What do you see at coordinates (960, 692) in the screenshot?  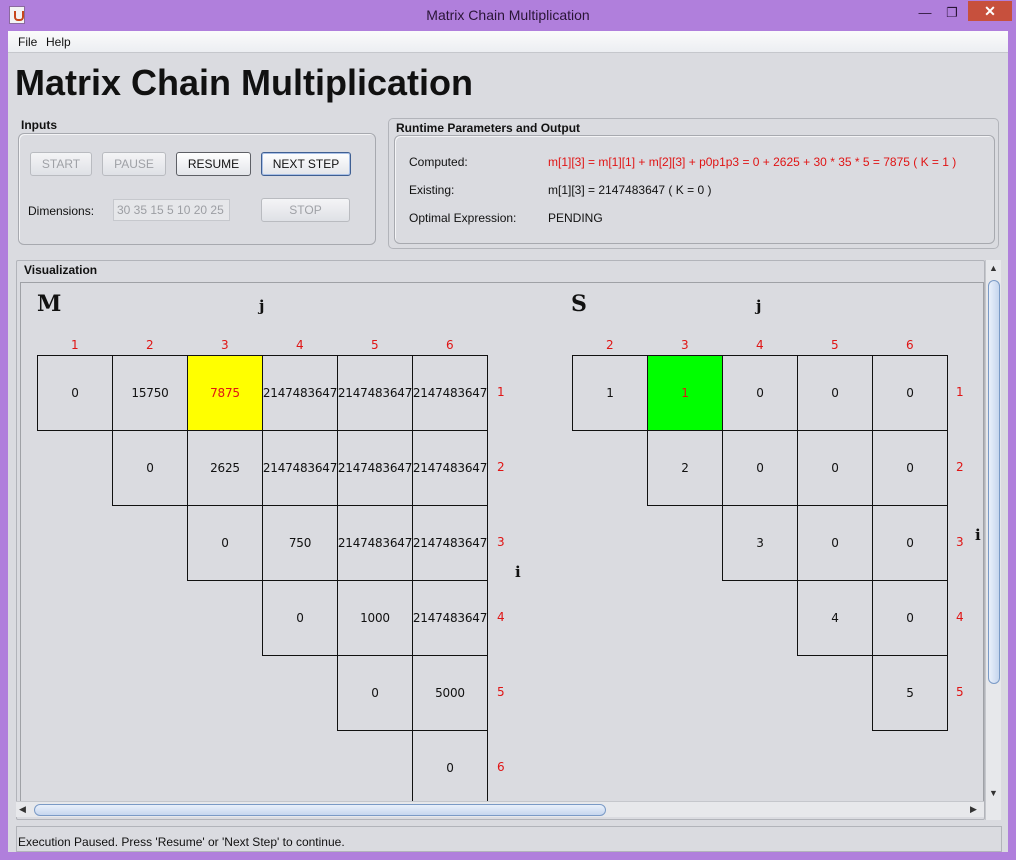 I see `s-row-label: 5` at bounding box center [960, 692].